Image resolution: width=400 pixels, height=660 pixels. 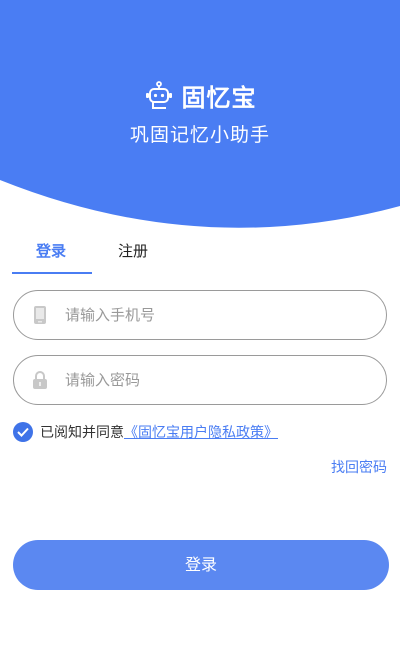 I want to click on app-name: 固忆宝, so click(x=219, y=98).